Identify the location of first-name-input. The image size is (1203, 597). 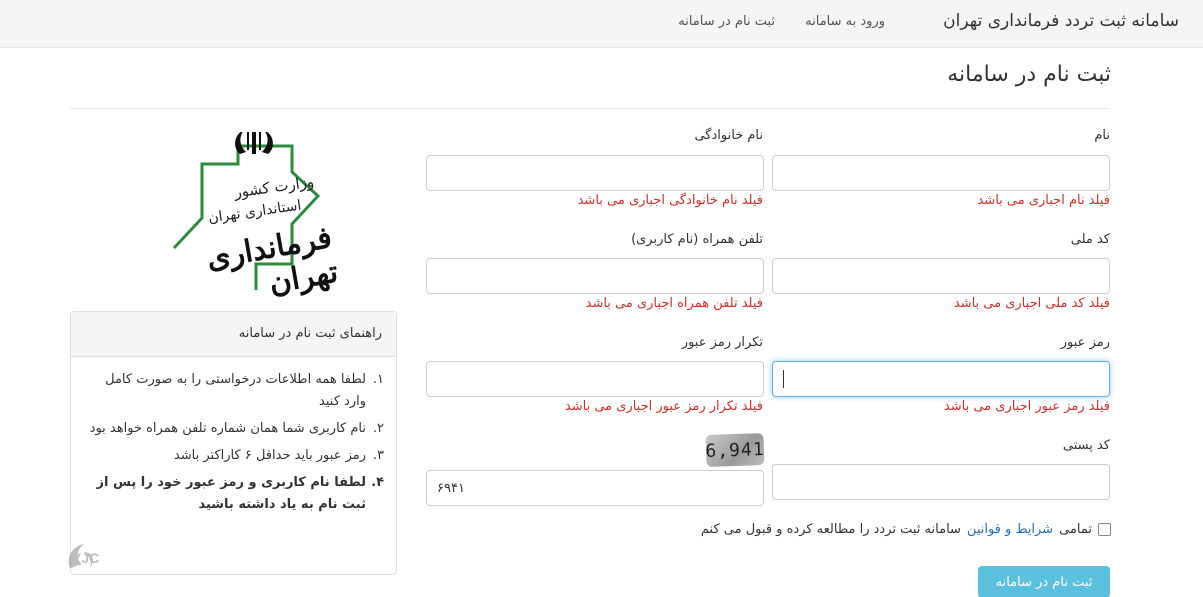
(941, 173).